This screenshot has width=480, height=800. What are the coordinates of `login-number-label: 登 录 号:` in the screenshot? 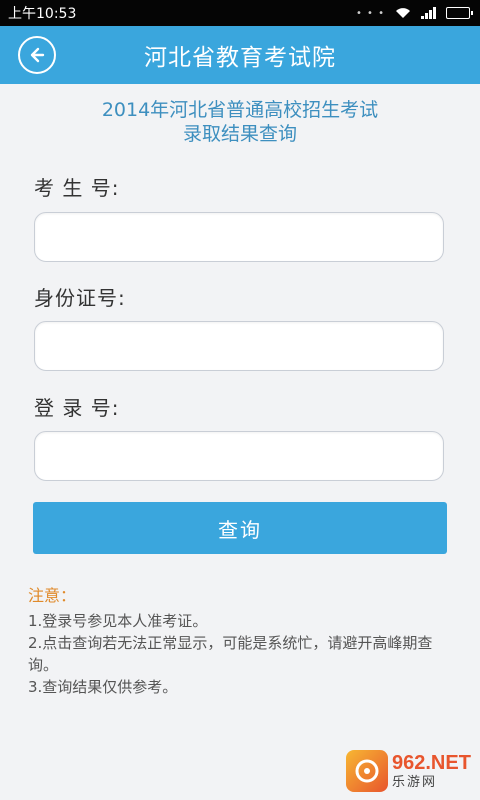 It's located at (77, 408).